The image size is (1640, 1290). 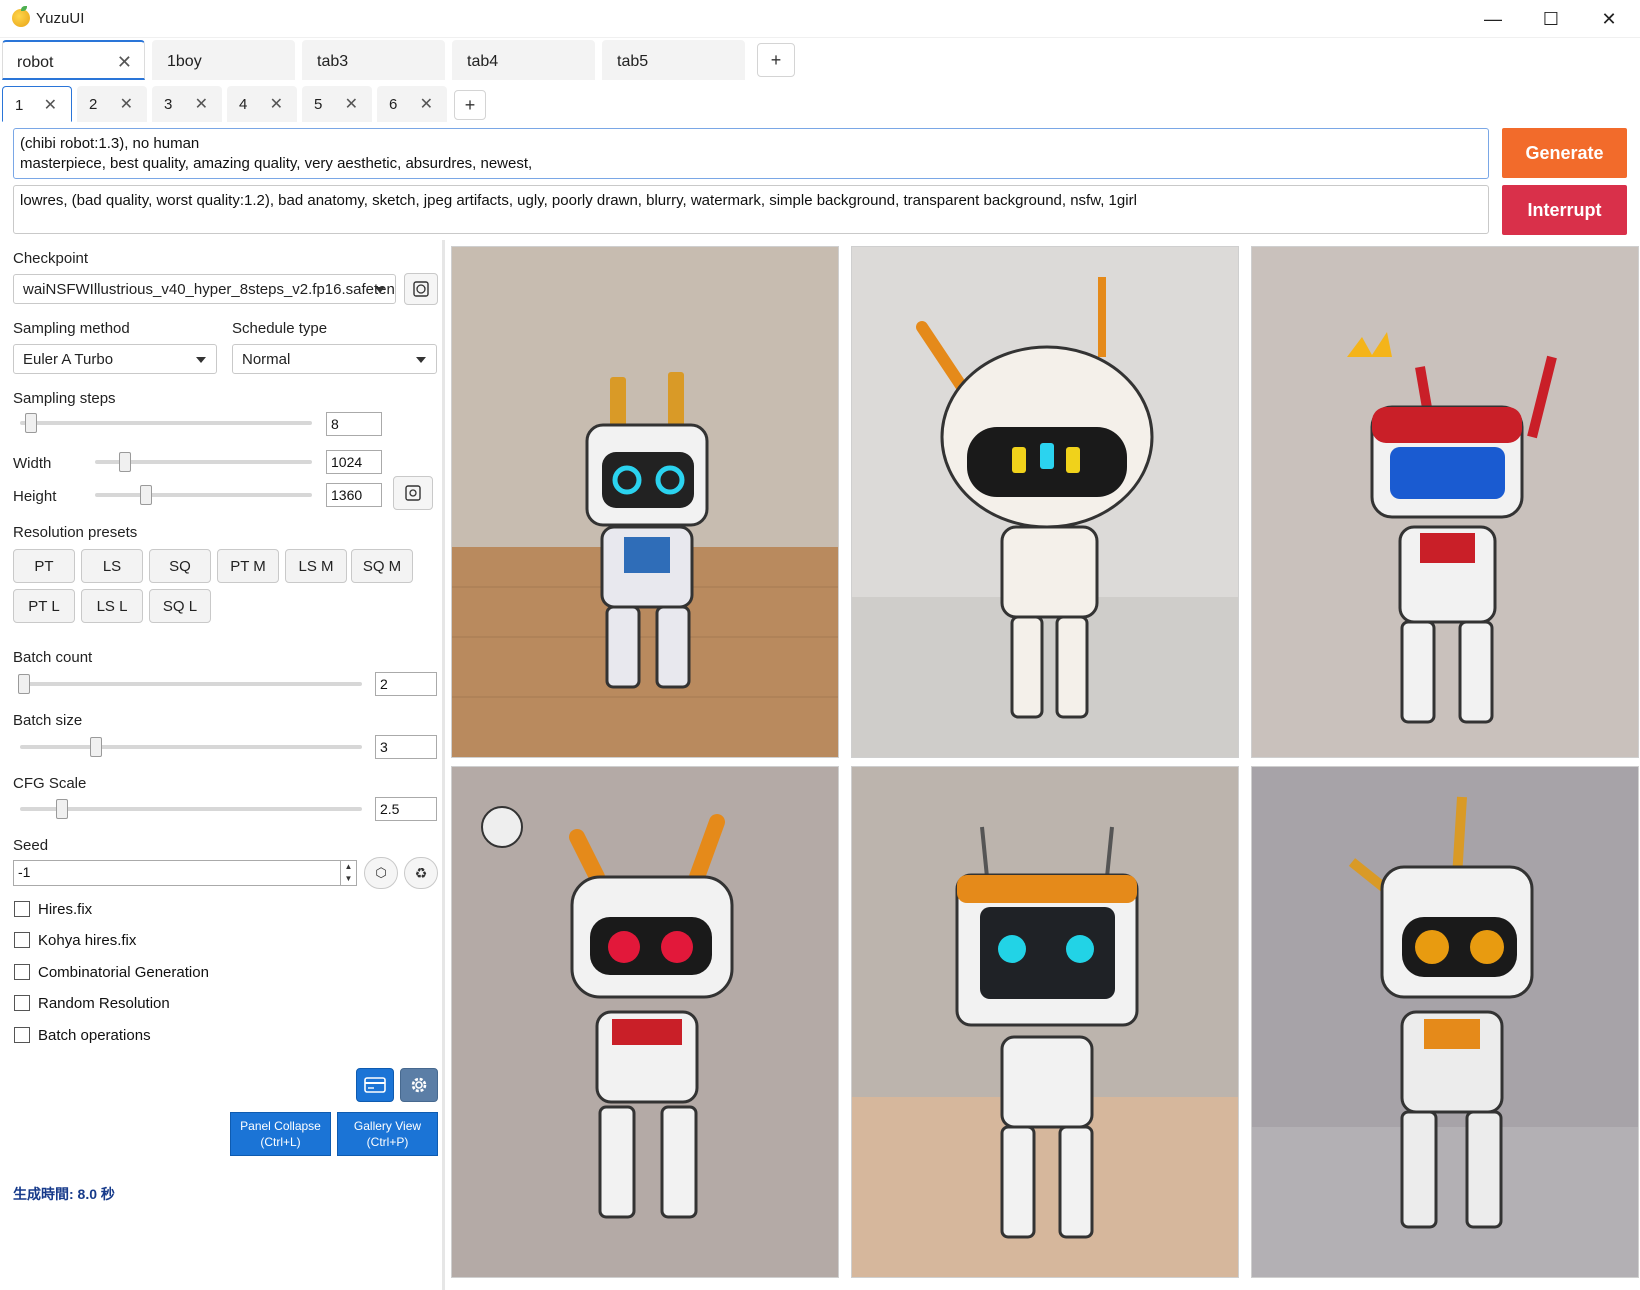 What do you see at coordinates (316, 566) in the screenshot?
I see `preset-ls-m-button: LS M` at bounding box center [316, 566].